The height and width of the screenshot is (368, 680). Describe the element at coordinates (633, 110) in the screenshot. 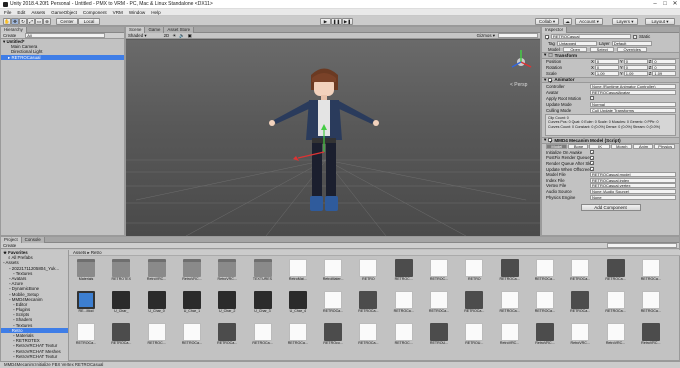

I see `animator-row-value: Cull Update Transforms` at that location.